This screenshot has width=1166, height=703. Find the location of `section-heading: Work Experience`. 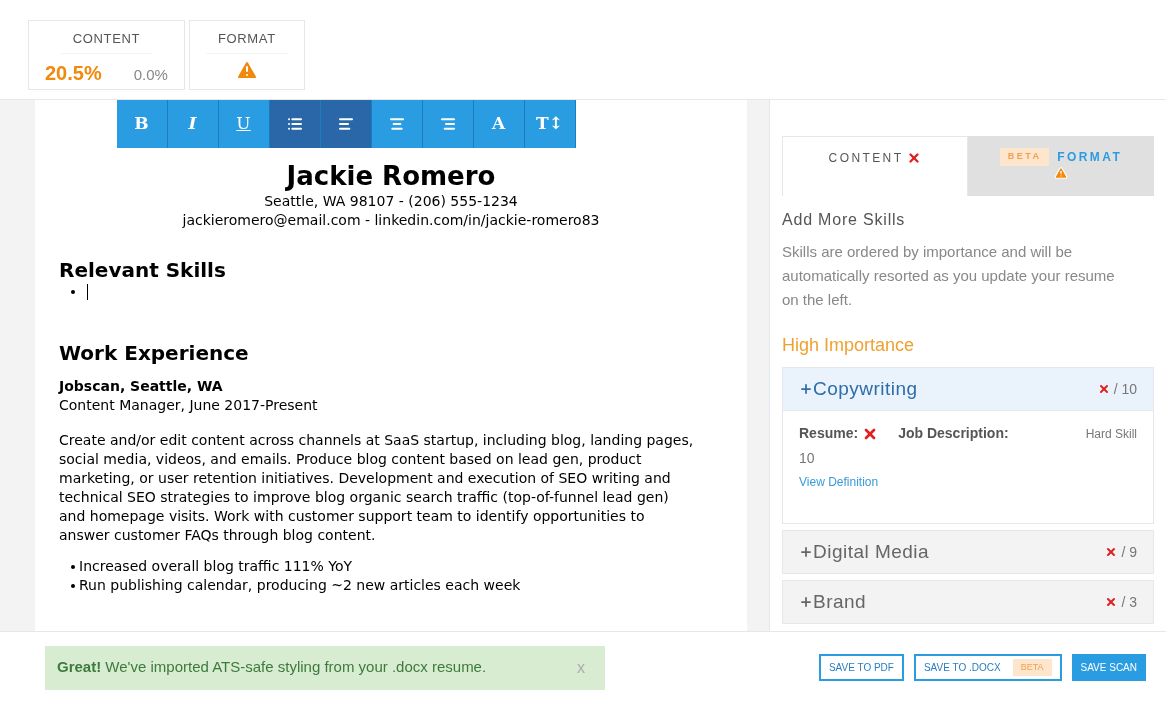

section-heading: Work Experience is located at coordinates (154, 353).